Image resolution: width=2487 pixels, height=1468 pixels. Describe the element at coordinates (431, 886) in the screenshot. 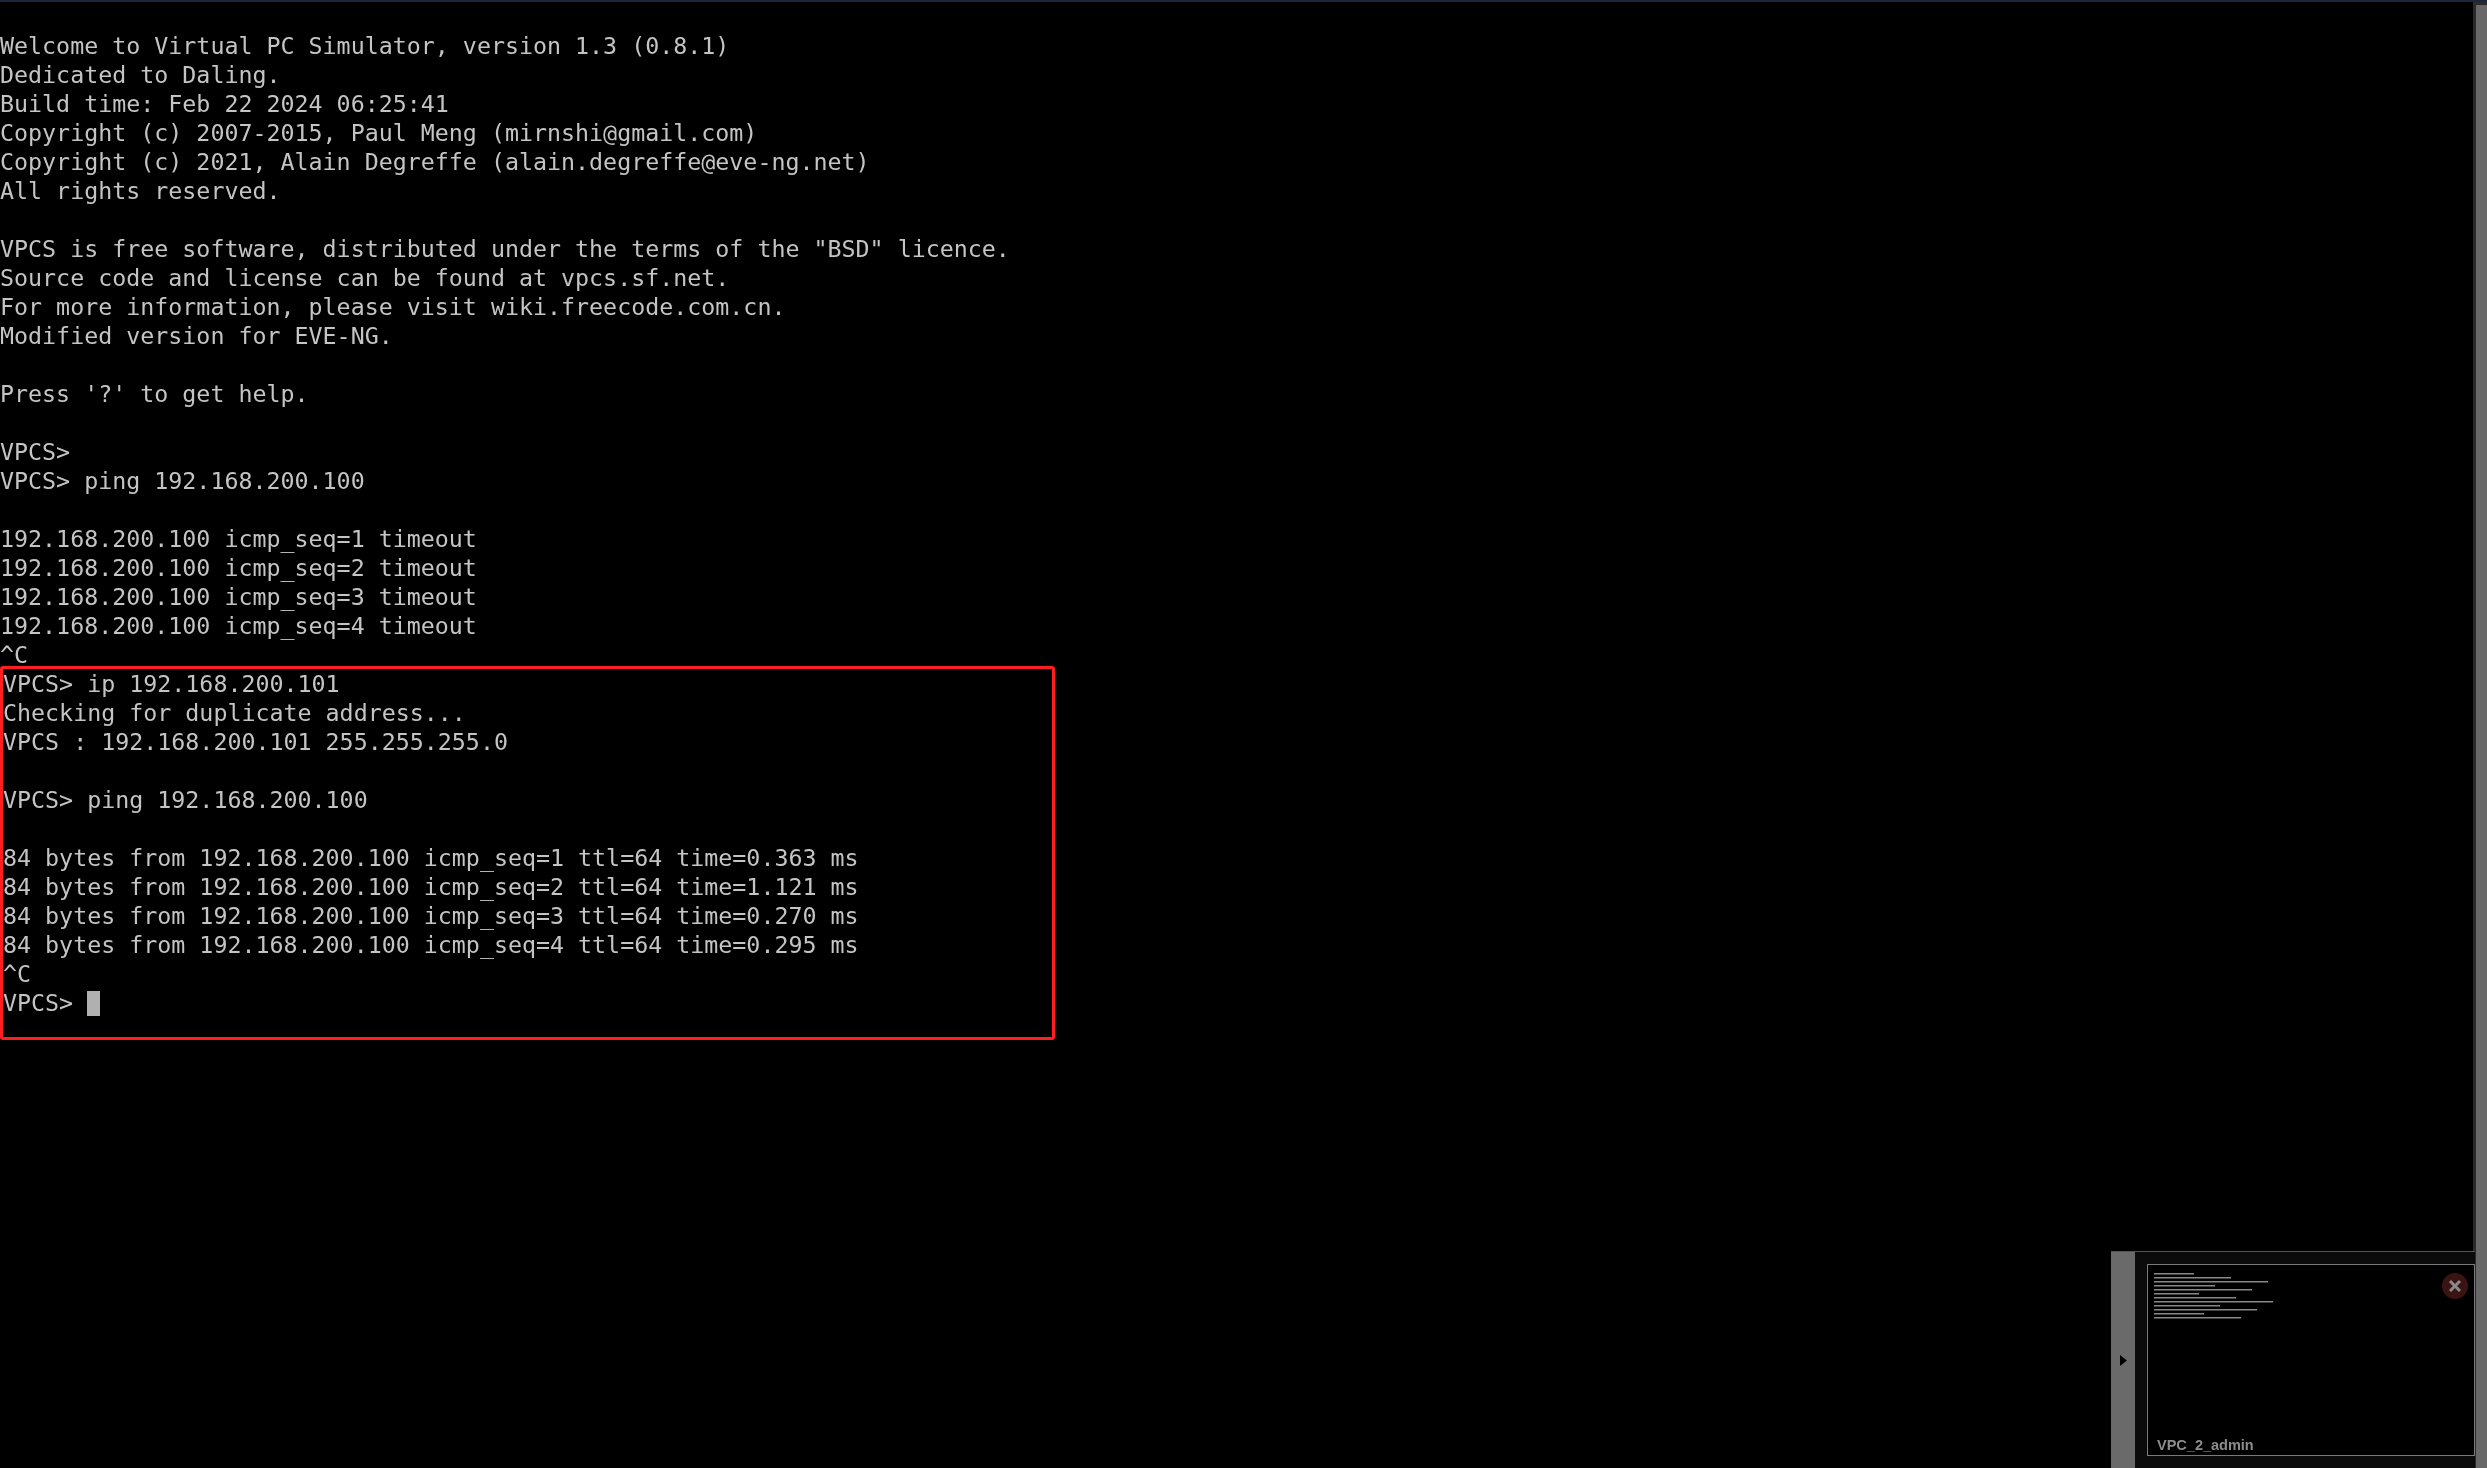

I see `terminal-line: 84 bytes from 192.168.200.100 icmp_seq=2 ttl=64 time=1.121 ms` at that location.